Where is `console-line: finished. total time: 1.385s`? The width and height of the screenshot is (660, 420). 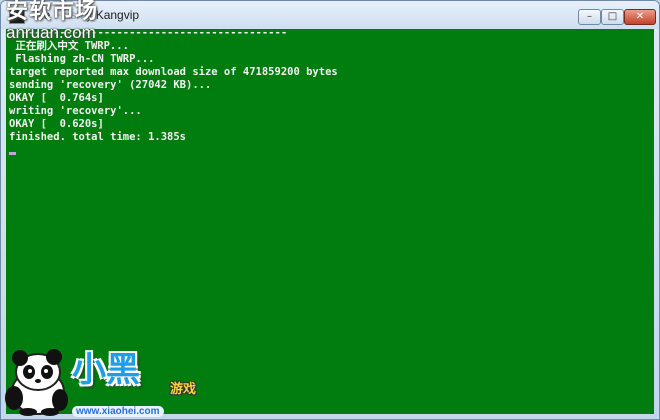 console-line: finished. total time: 1.385s is located at coordinates (98, 137).